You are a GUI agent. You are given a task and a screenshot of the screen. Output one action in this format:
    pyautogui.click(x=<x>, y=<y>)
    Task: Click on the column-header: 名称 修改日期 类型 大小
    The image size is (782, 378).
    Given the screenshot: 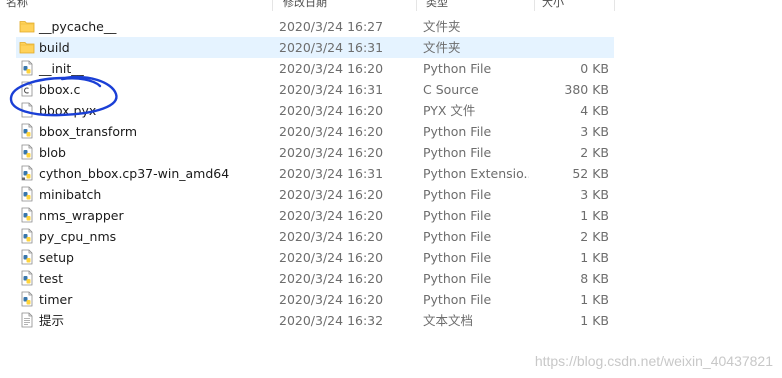 What is the action you would take?
    pyautogui.click(x=391, y=5)
    